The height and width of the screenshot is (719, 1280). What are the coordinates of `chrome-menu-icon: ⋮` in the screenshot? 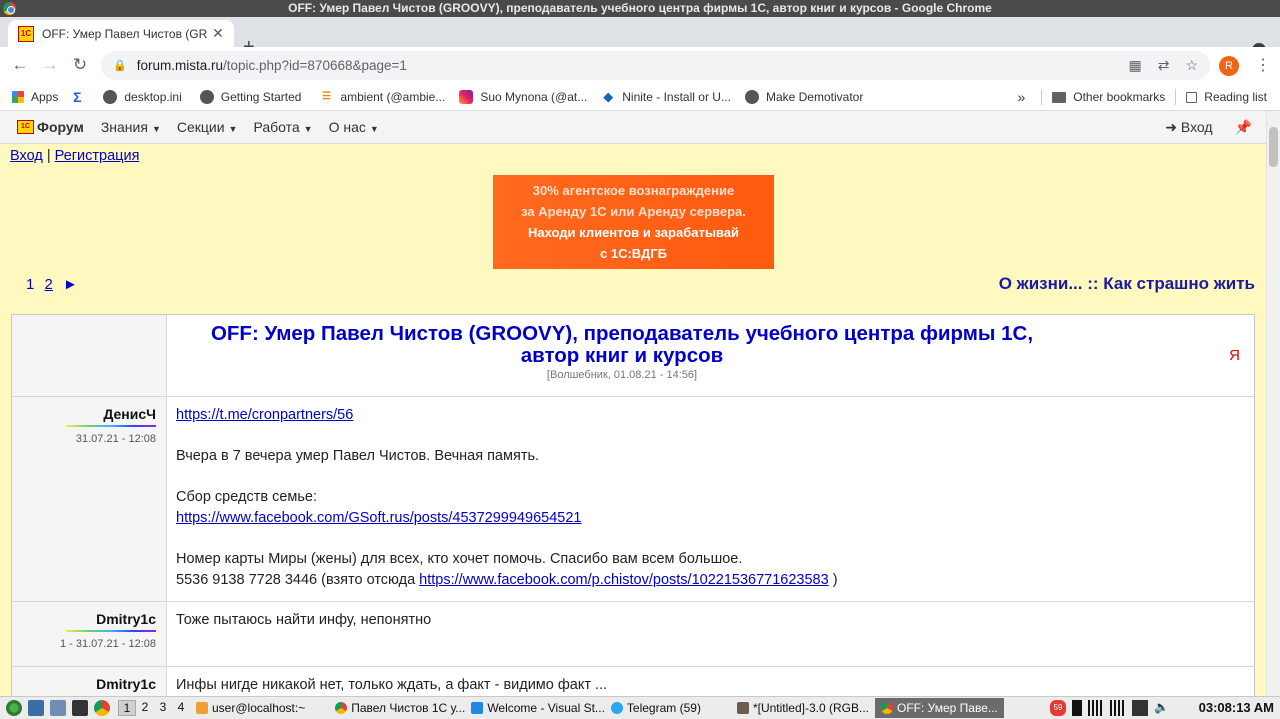 It's located at (1263, 65).